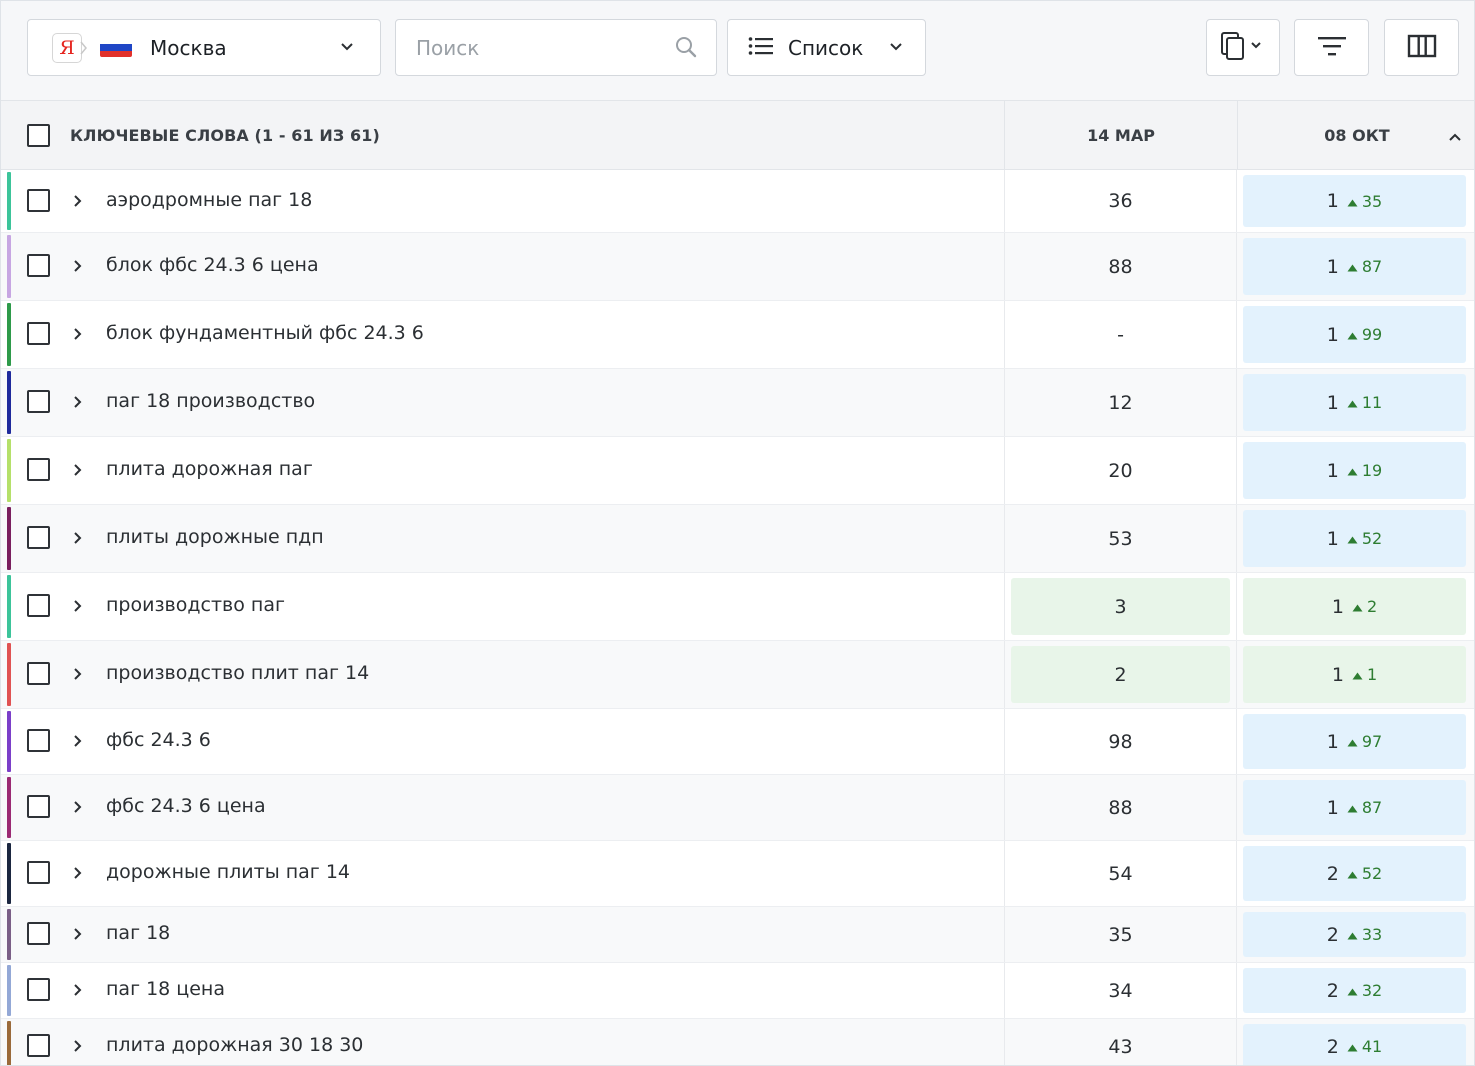 The width and height of the screenshot is (1475, 1066). I want to click on keyword-text: дорожные плиты паг 14, so click(228, 872).